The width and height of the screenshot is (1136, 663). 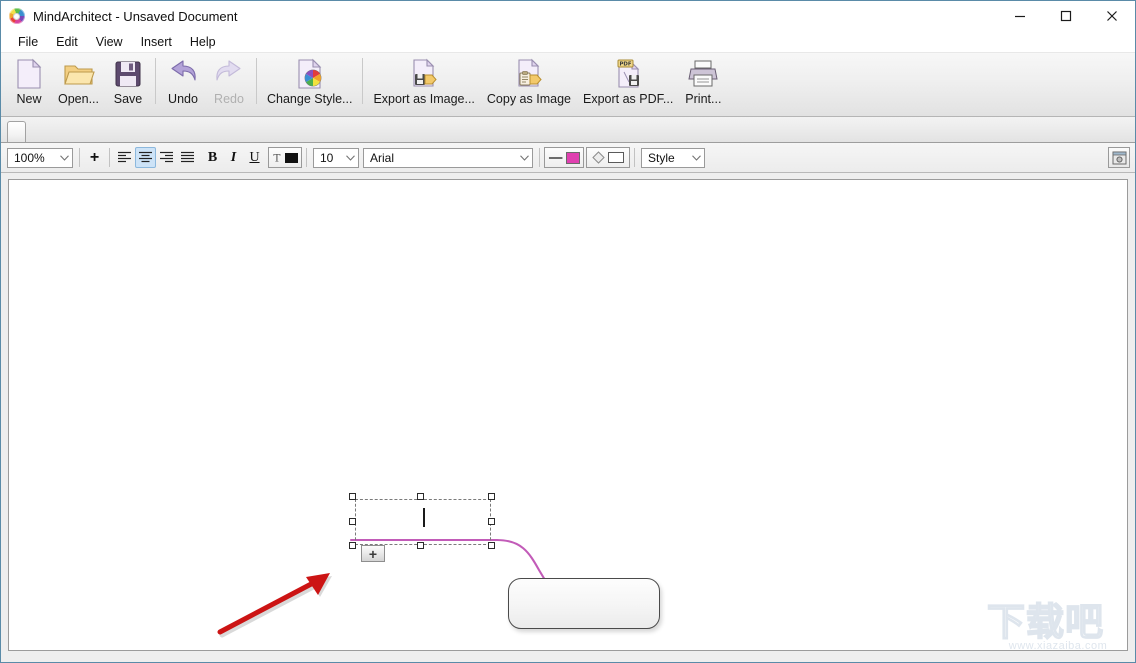 What do you see at coordinates (352, 545) in the screenshot?
I see `resize-handle-bottom-left` at bounding box center [352, 545].